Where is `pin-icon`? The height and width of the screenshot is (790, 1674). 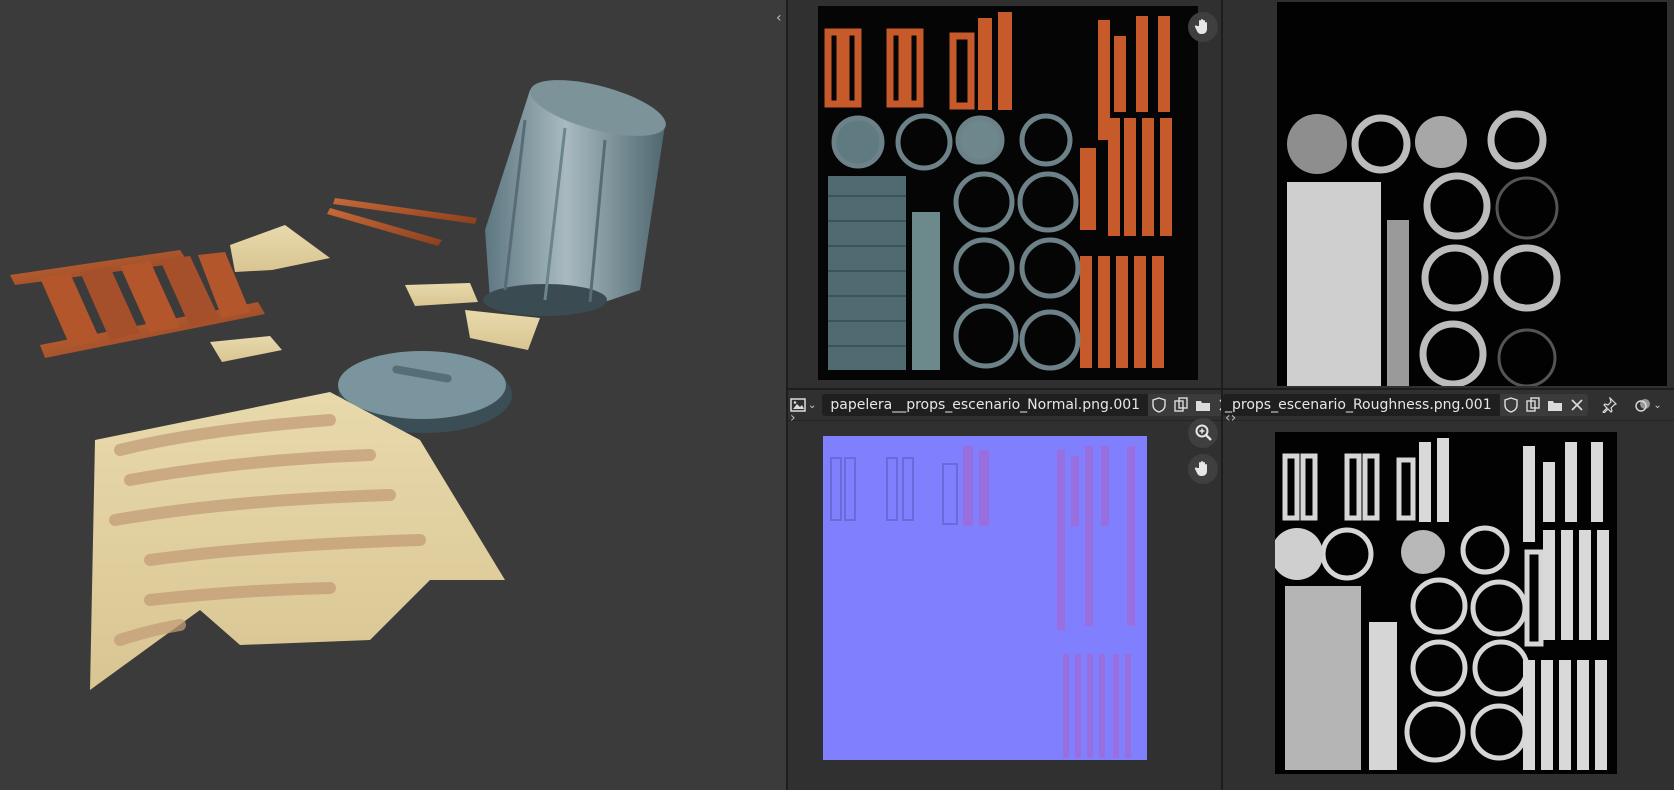
pin-icon is located at coordinates (1609, 405).